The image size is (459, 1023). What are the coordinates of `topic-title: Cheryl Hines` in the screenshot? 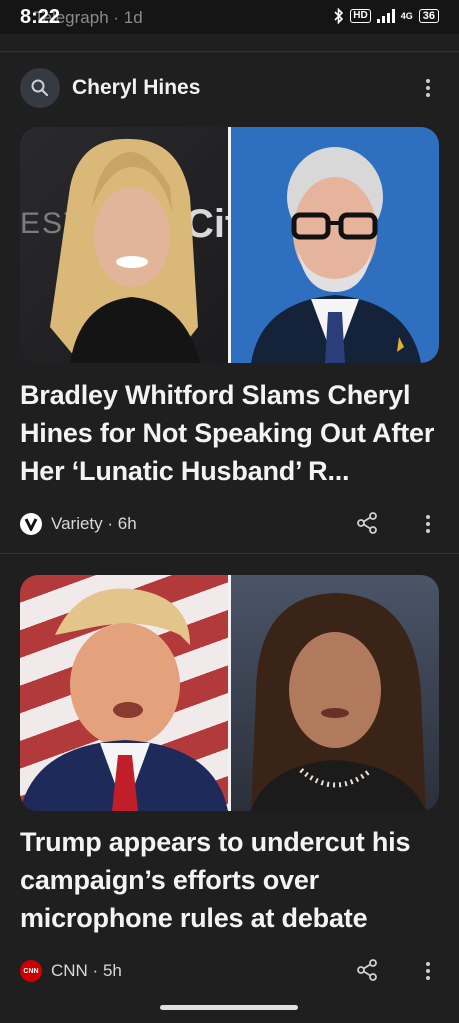 It's located at (136, 88).